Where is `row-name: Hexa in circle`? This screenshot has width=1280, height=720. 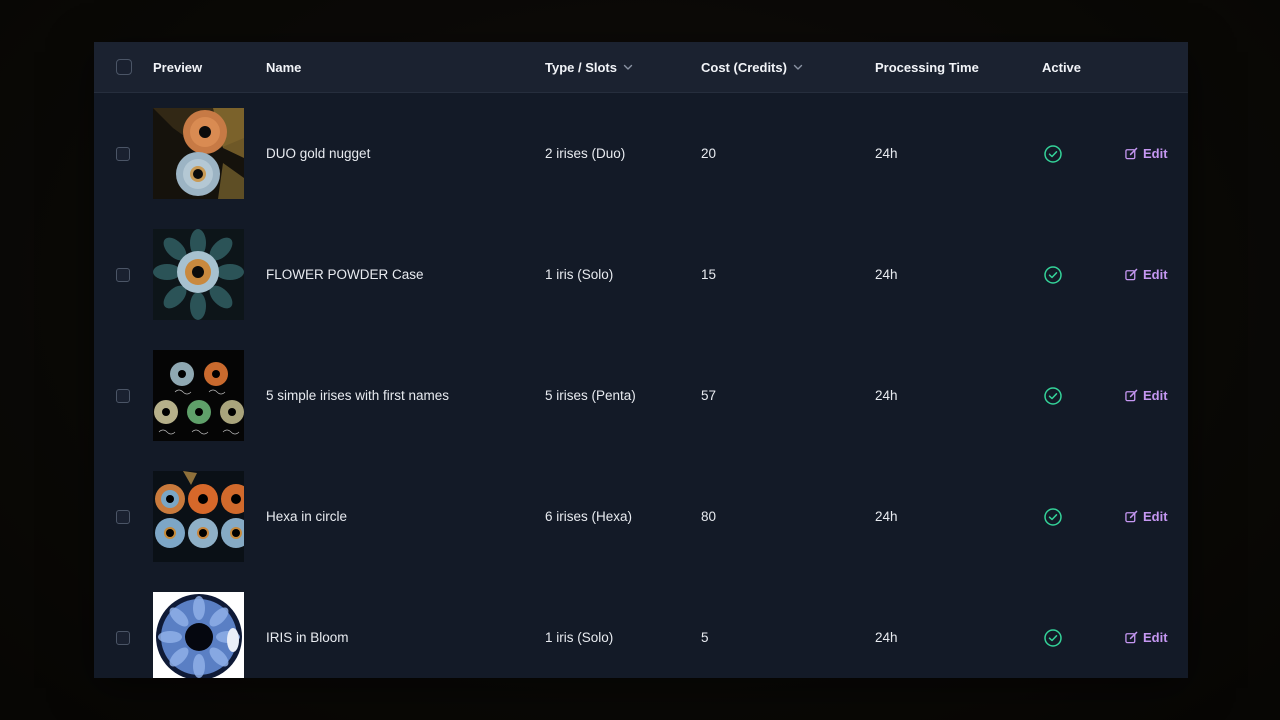
row-name: Hexa in circle is located at coordinates (307, 516).